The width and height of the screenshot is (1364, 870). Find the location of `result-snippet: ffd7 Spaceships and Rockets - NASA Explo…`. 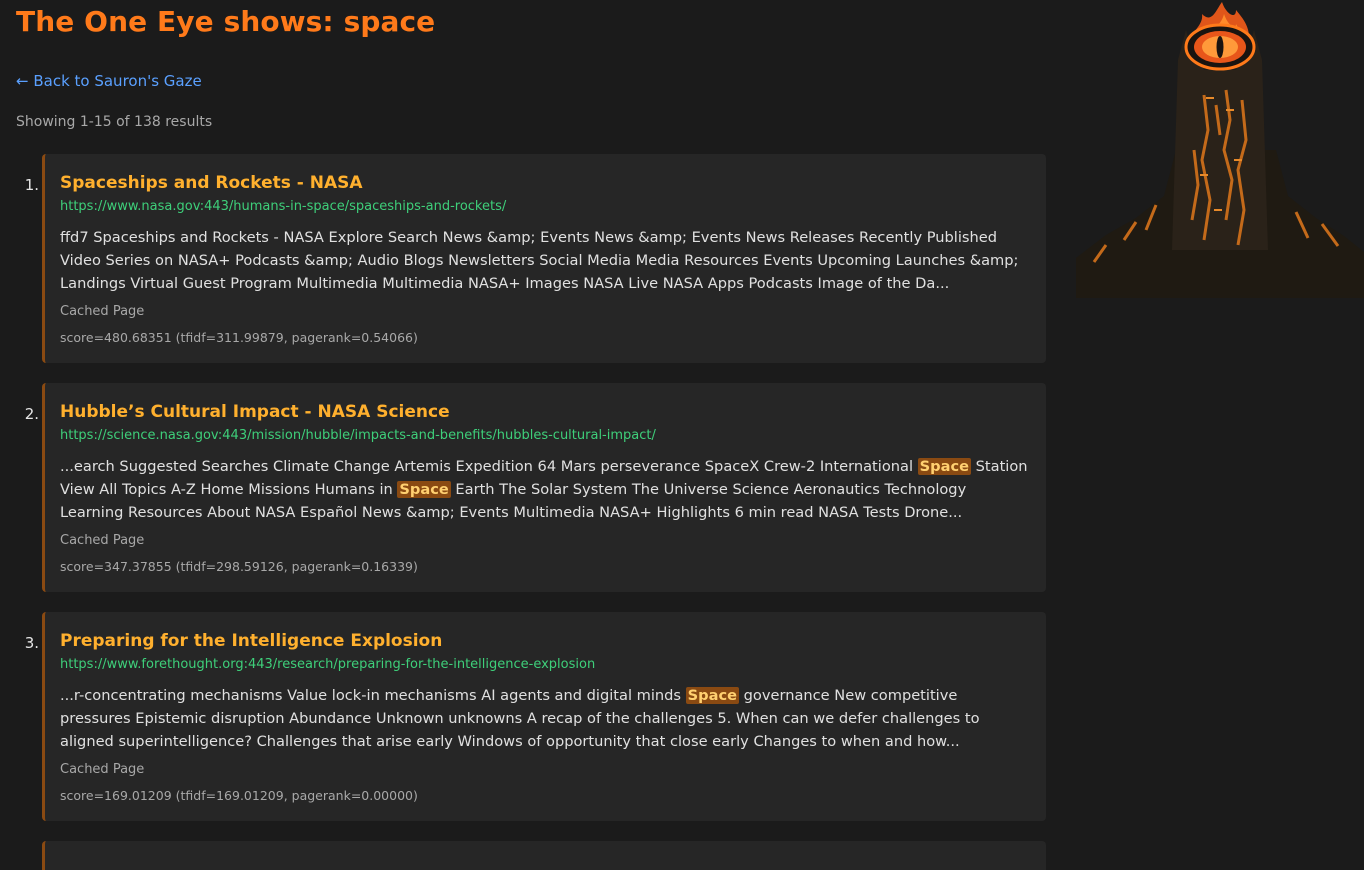

result-snippet: ffd7 Spaceships and Rockets - NASA Explo… is located at coordinates (546, 260).